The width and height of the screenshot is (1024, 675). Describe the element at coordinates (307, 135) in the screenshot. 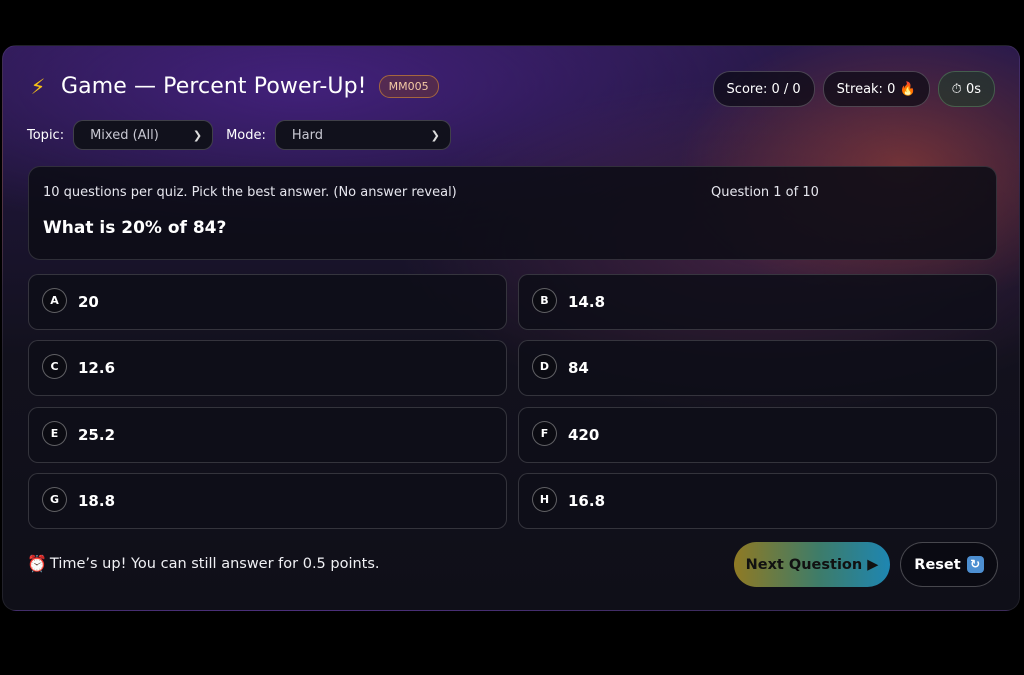

I see `mode-select-value: Hard` at that location.